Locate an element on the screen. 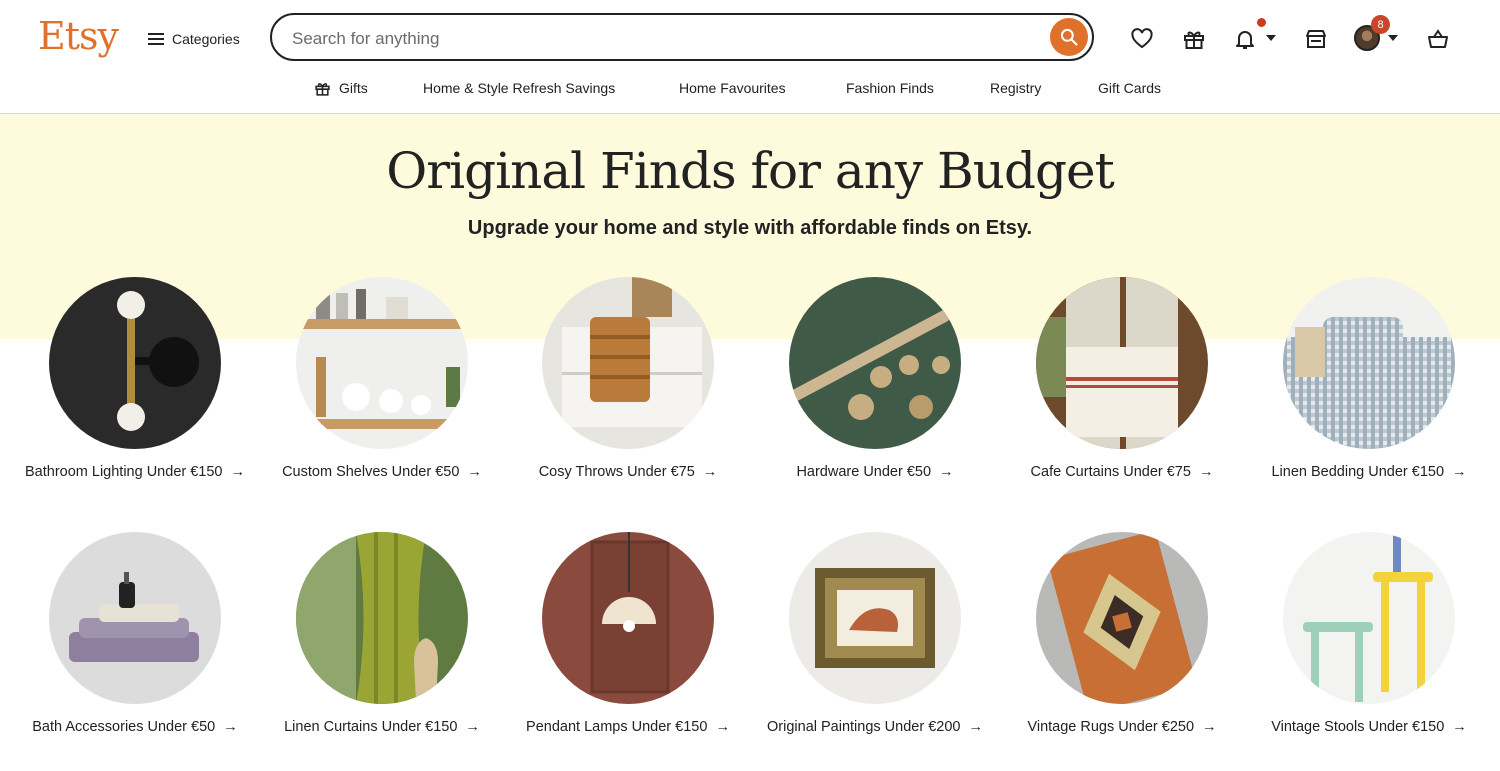  category-label: Vintage Stools Under €150 is located at coordinates (1358, 727).